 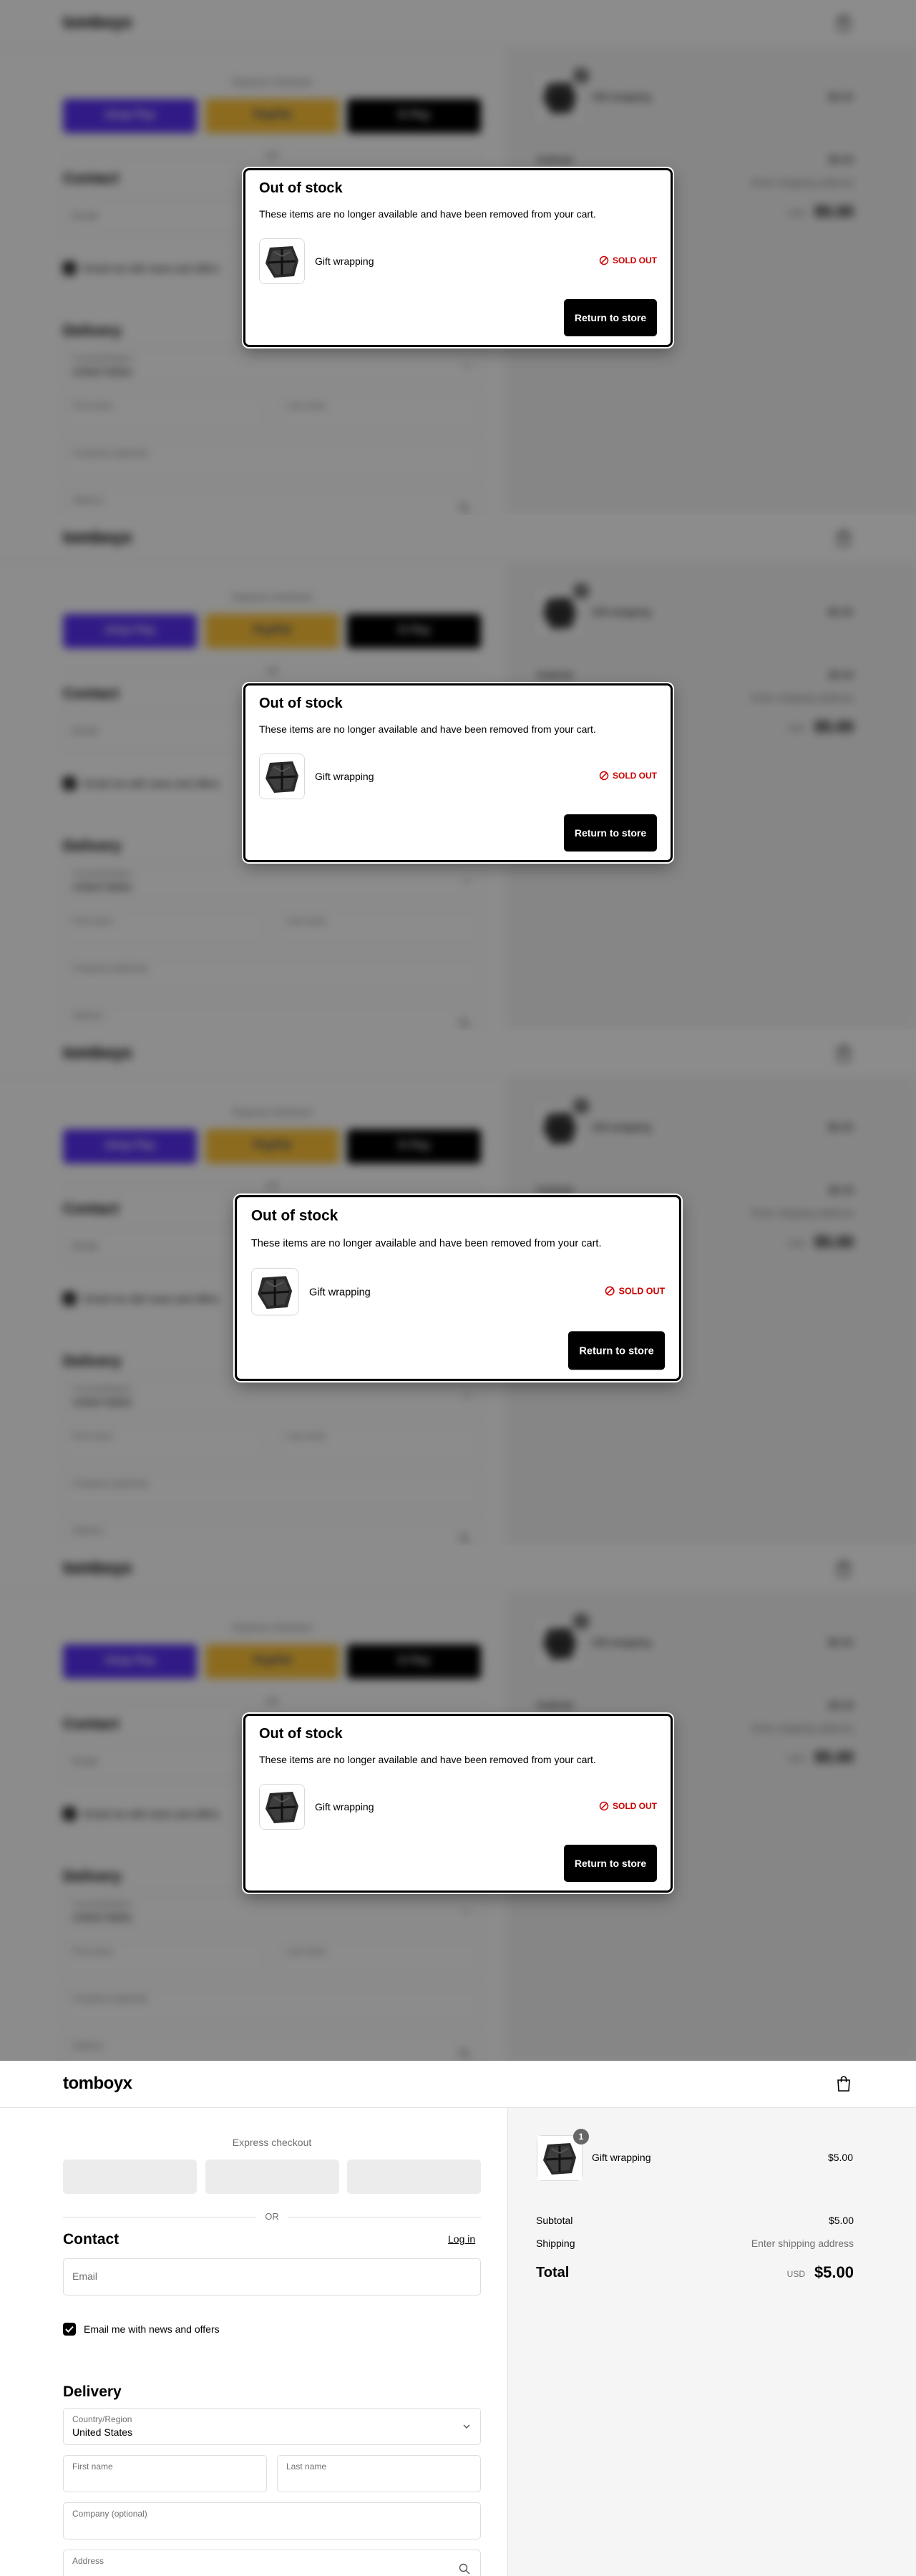 I want to click on email-field: Email, so click(x=272, y=2277).